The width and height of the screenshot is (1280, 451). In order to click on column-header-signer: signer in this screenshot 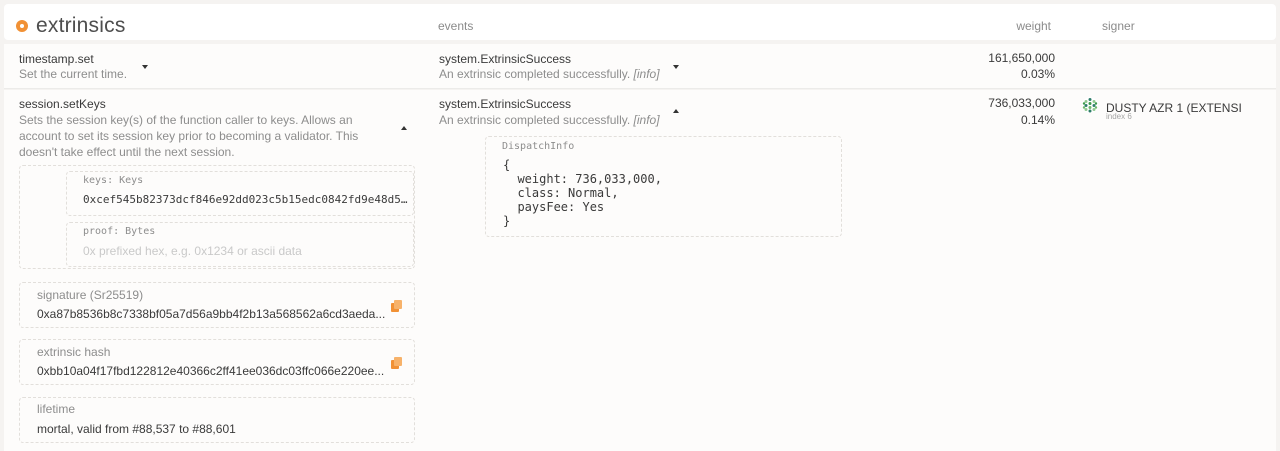, I will do `click(1118, 26)`.